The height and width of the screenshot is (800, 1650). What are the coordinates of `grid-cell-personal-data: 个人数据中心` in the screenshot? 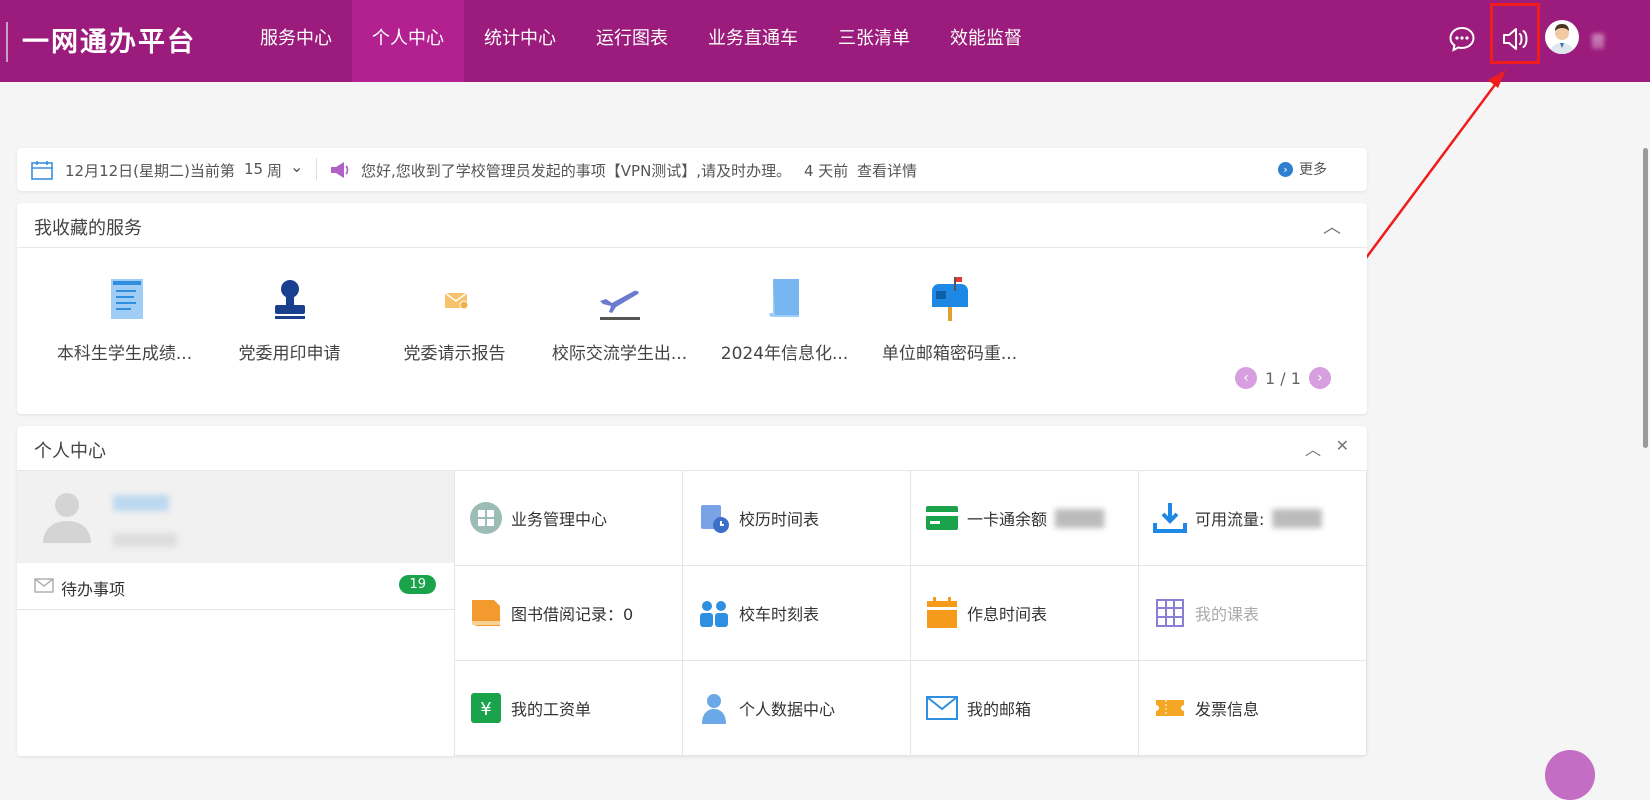 It's located at (797, 708).